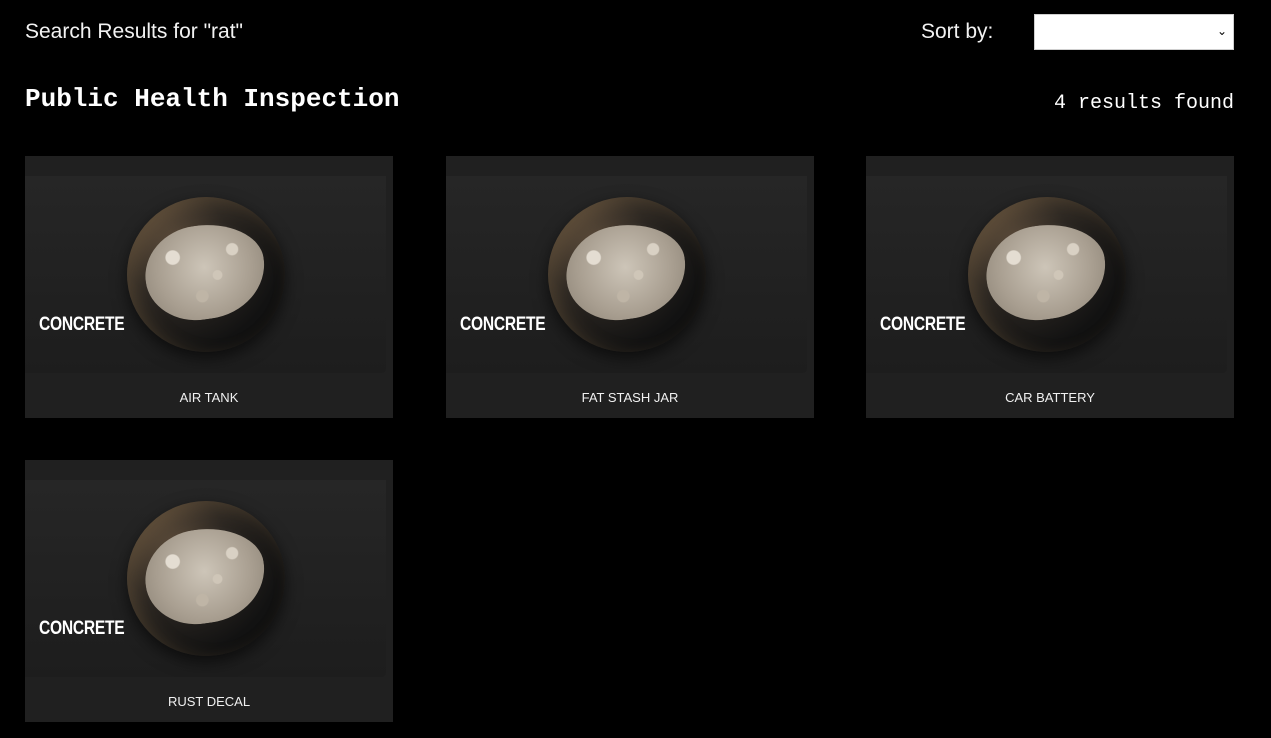 The height and width of the screenshot is (738, 1271). I want to click on result-name: FAT STASH JAR, so click(630, 397).